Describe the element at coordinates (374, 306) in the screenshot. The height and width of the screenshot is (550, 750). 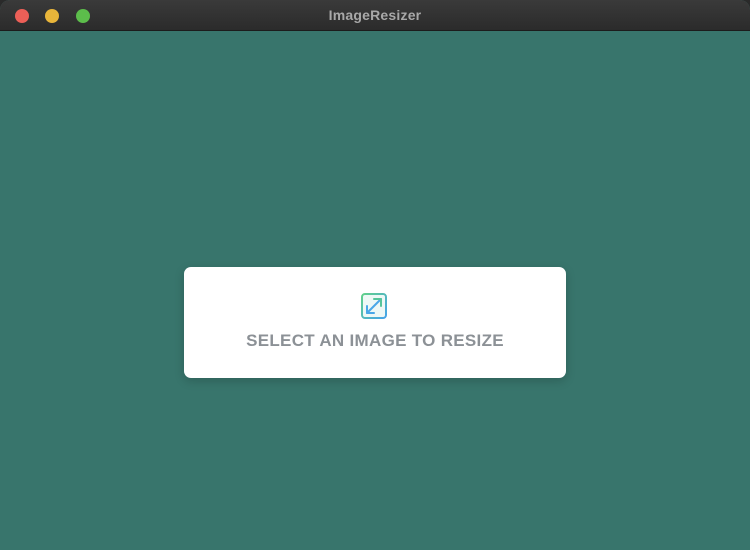
I see `resize-expand-icon` at that location.